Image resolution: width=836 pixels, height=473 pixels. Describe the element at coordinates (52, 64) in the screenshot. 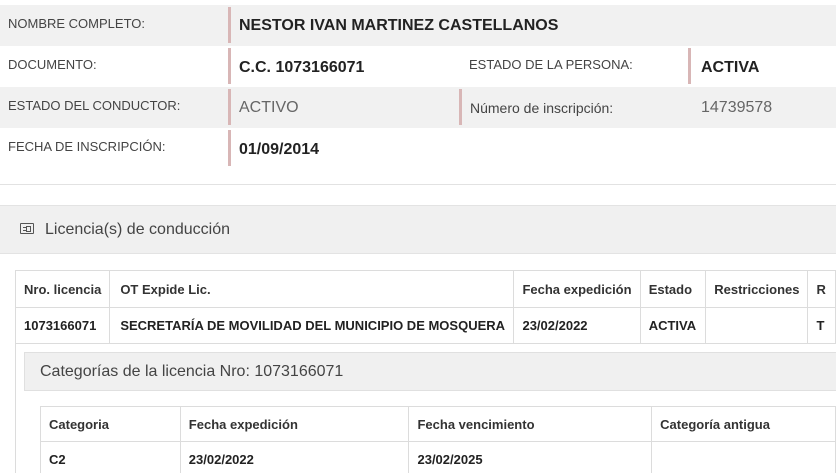

I see `documento-label: DOCUMENTO:` at that location.